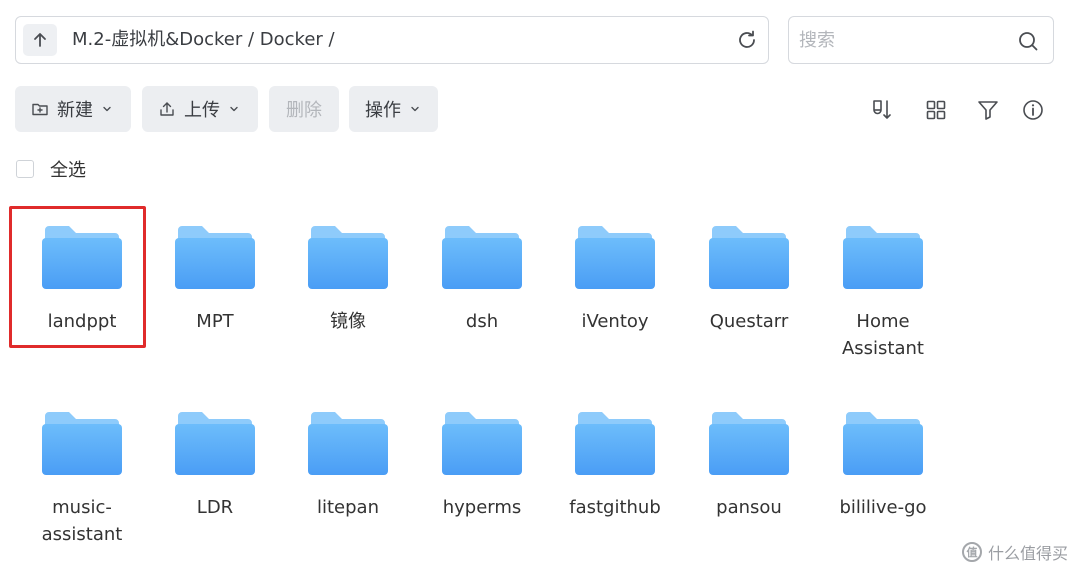  What do you see at coordinates (482, 507) in the screenshot?
I see `folder-name: hyperms` at bounding box center [482, 507].